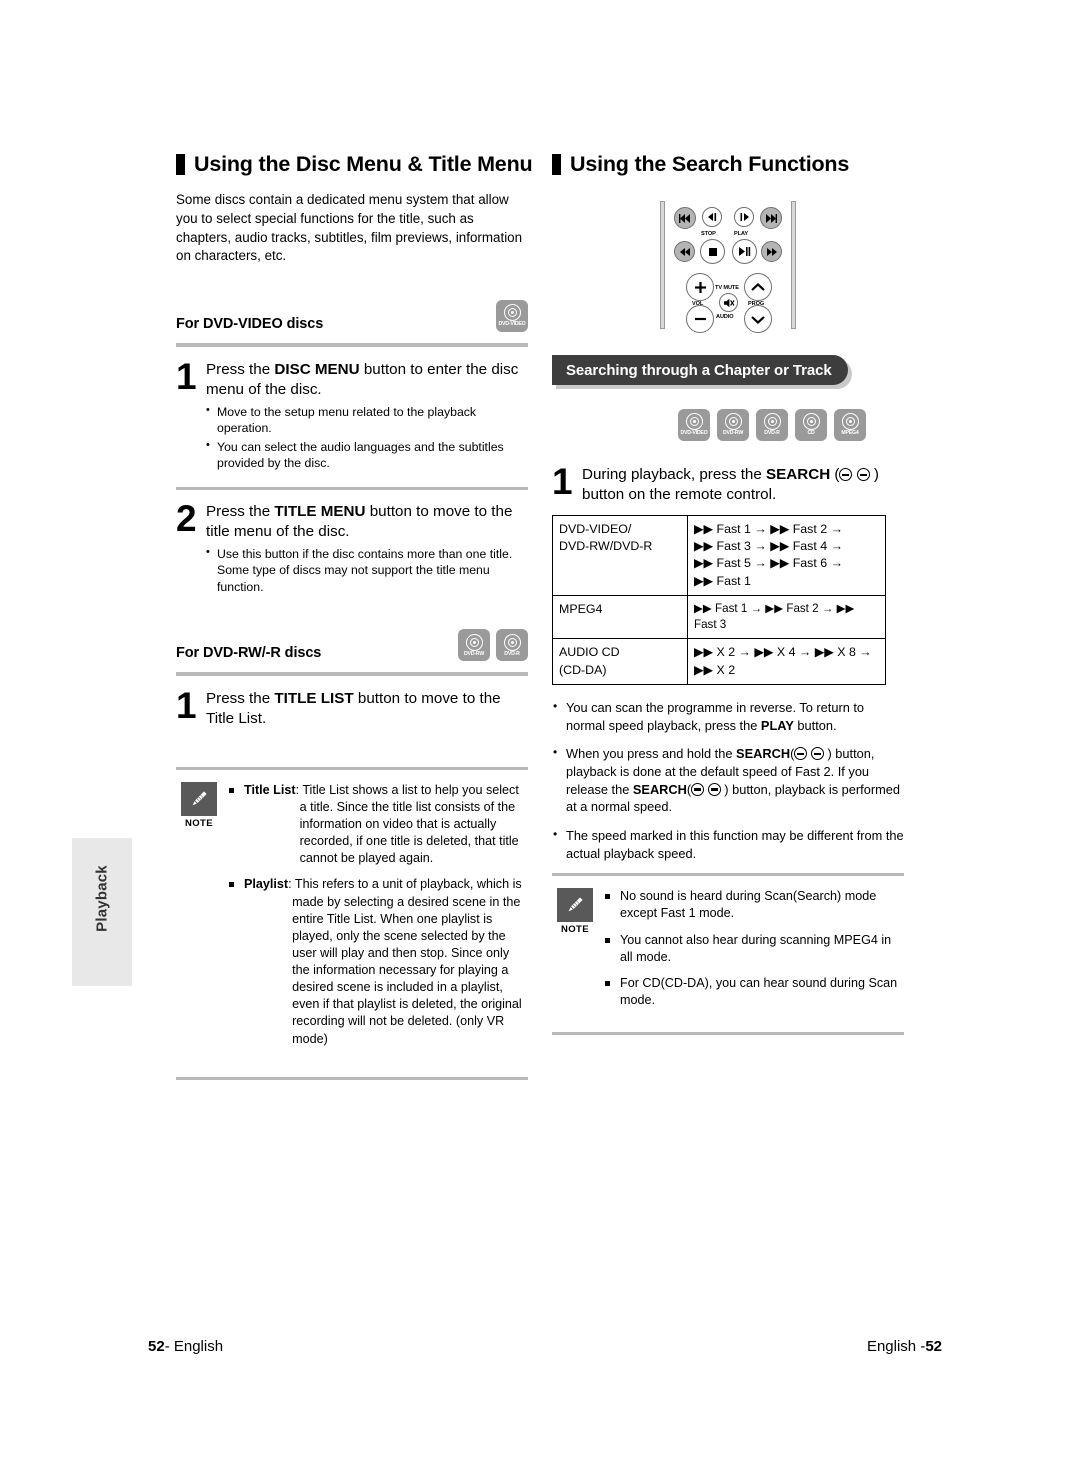 The image size is (1080, 1470). What do you see at coordinates (741, 234) in the screenshot?
I see `remote-label-play: PLAY` at bounding box center [741, 234].